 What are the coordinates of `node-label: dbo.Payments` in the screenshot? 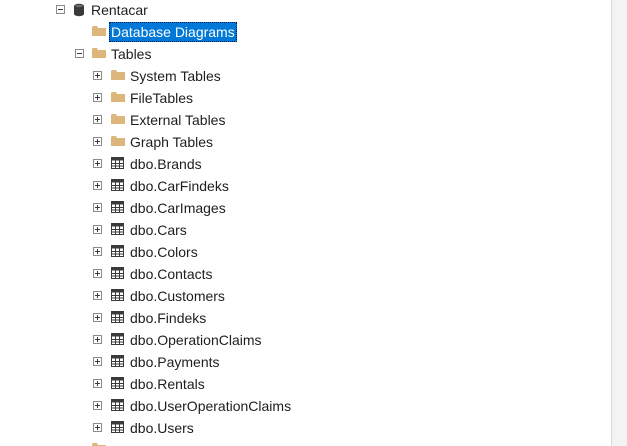 It's located at (175, 362).